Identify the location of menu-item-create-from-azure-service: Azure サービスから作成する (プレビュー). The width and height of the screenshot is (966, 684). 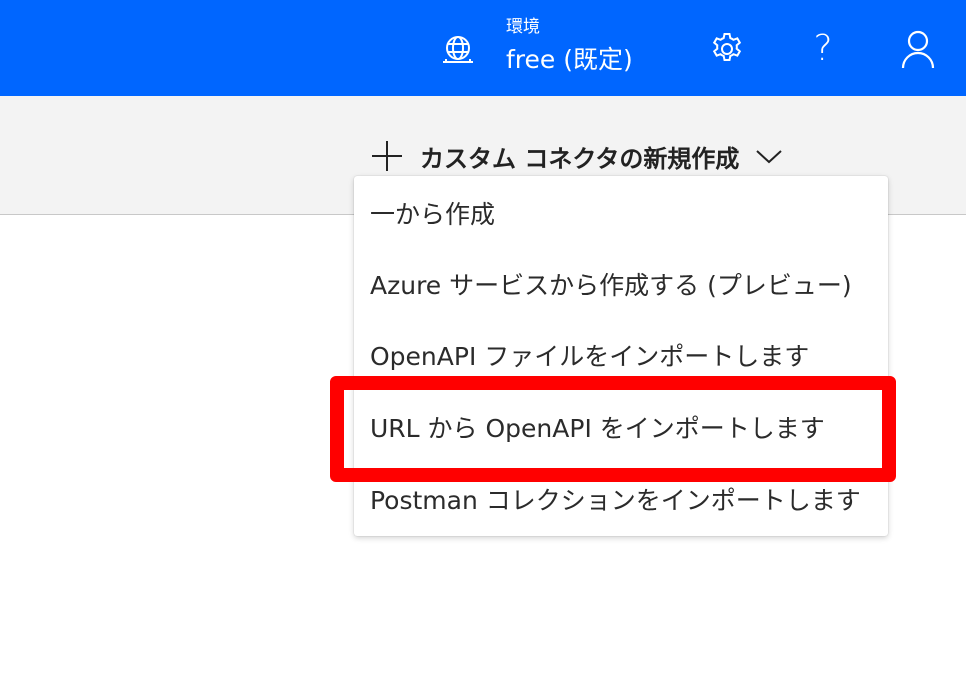
(621, 284).